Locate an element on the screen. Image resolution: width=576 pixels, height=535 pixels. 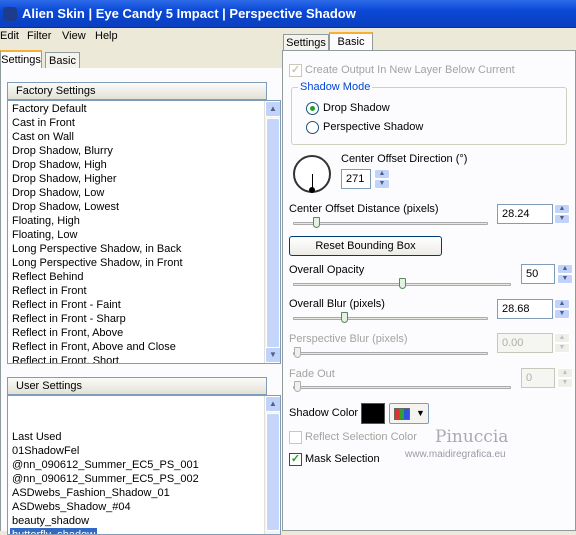
direction-input: 271 is located at coordinates (356, 179).